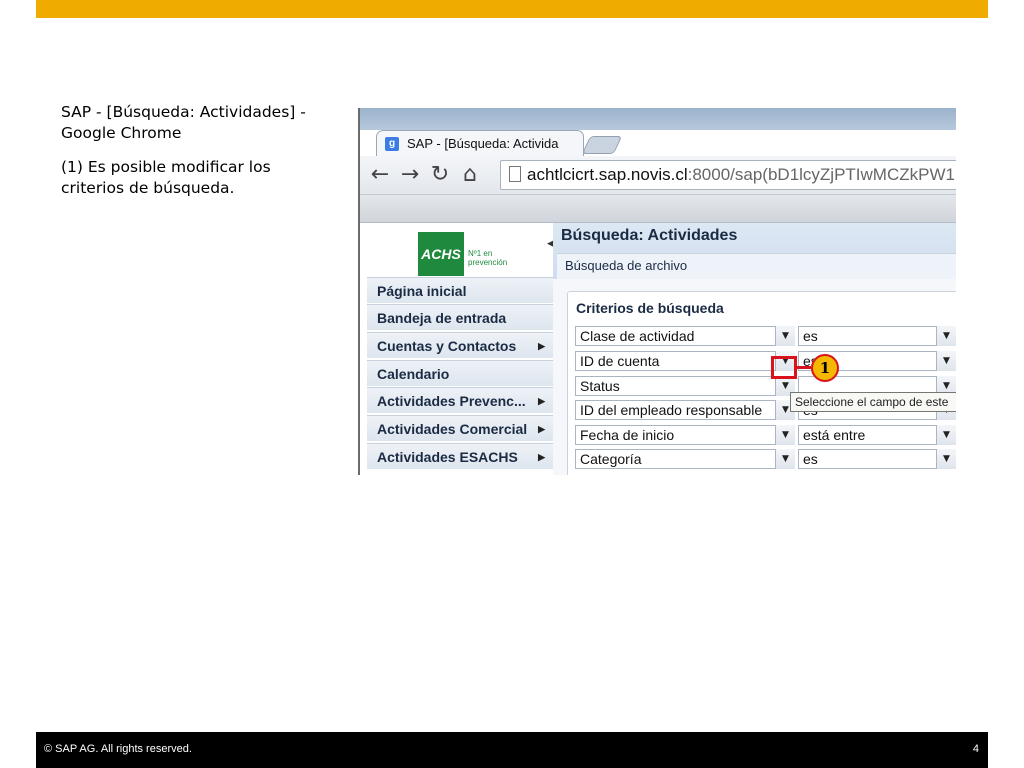 The height and width of the screenshot is (768, 1024). Describe the element at coordinates (515, 174) in the screenshot. I see `page-icon` at that location.